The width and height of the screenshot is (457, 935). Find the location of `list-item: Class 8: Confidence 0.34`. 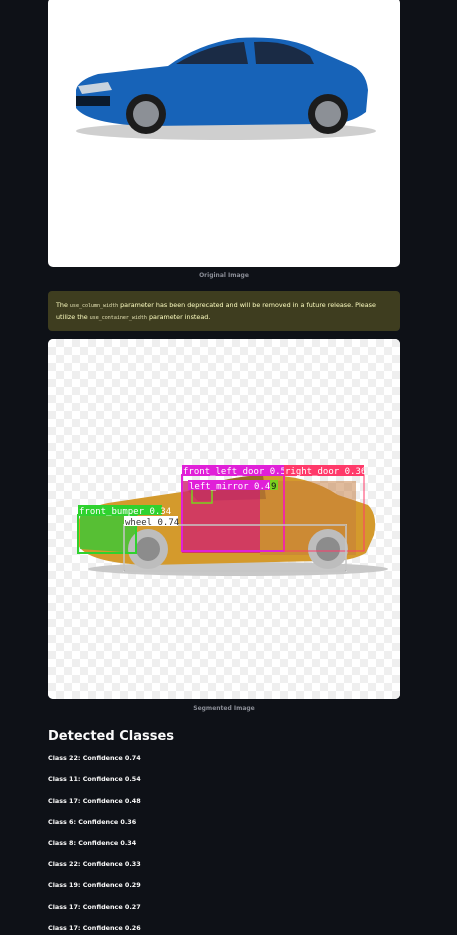

list-item: Class 8: Confidence 0.34 is located at coordinates (92, 843).